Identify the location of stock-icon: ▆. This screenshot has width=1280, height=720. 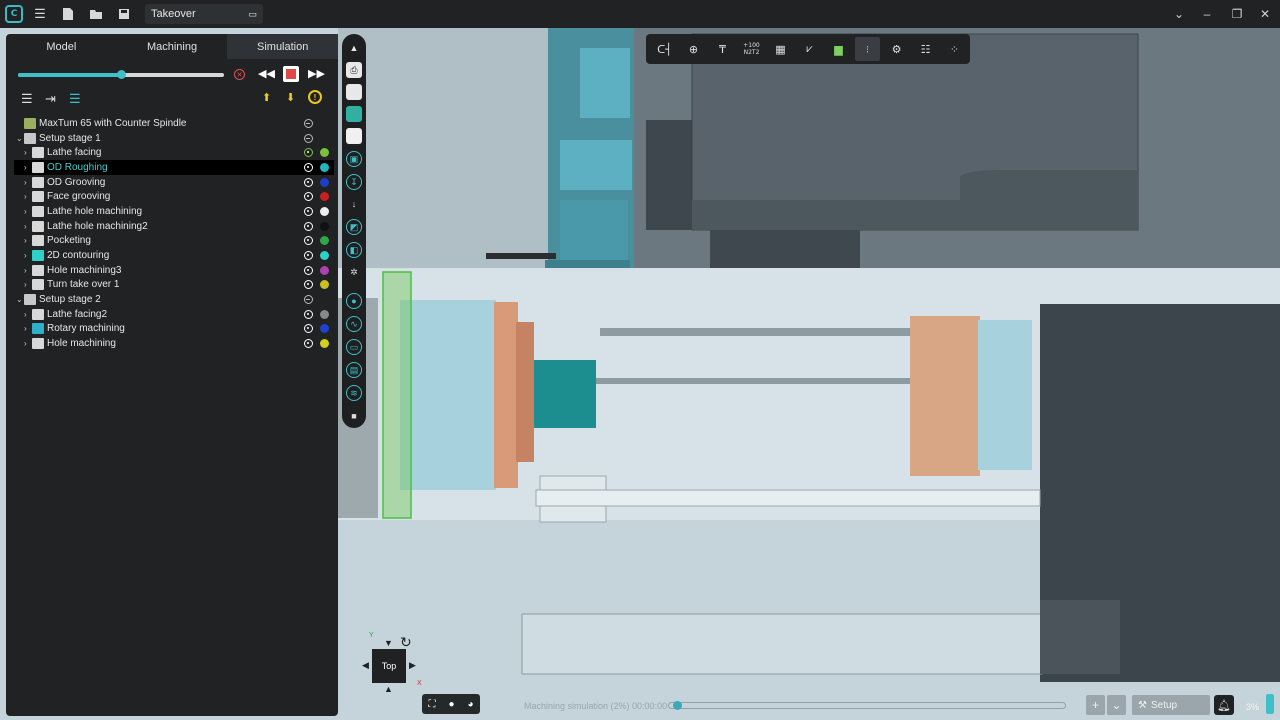
(838, 49).